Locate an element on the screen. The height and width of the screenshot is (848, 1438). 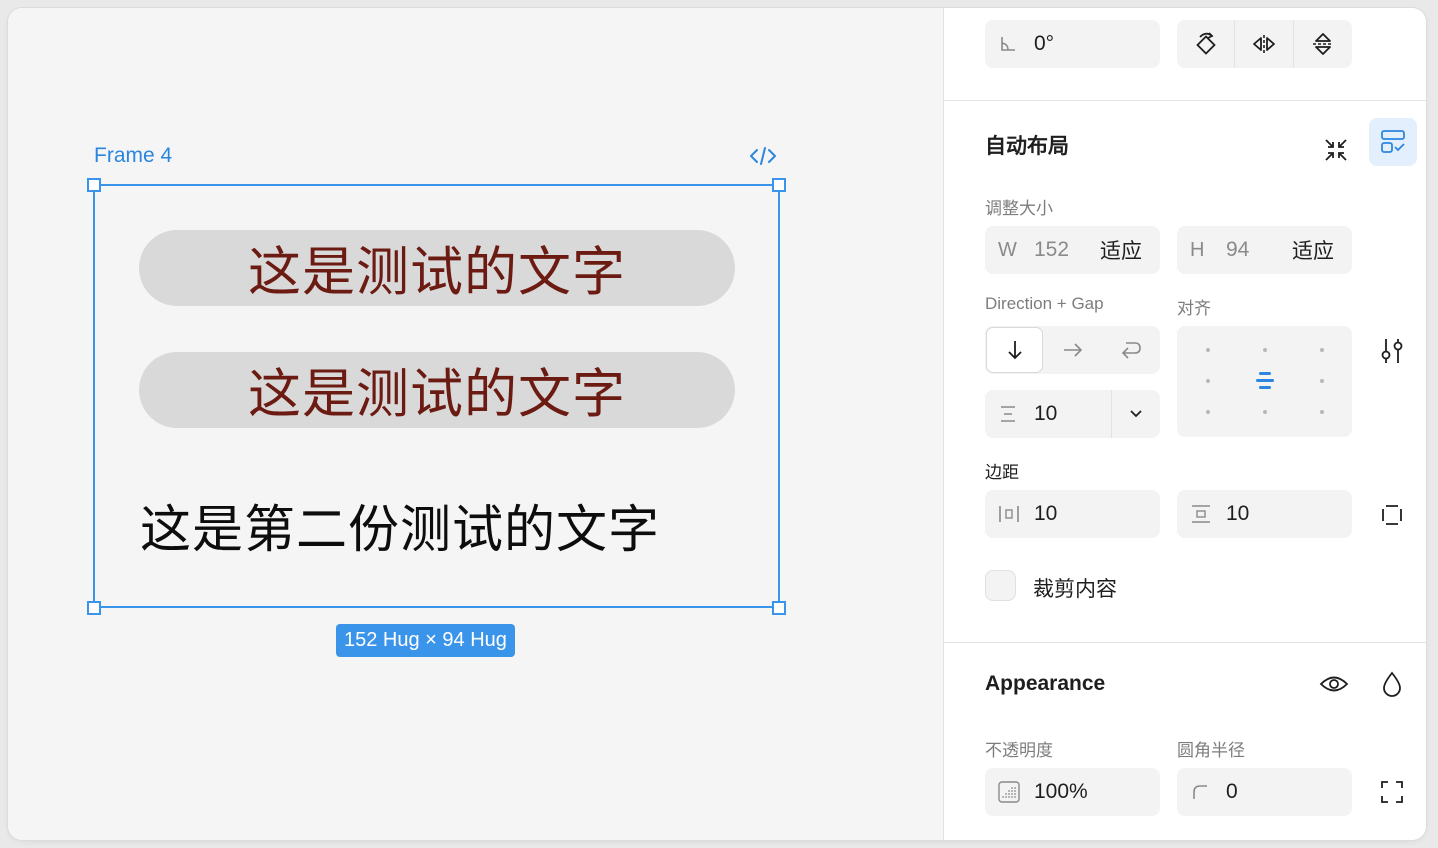
collapse-icon is located at coordinates (1336, 150).